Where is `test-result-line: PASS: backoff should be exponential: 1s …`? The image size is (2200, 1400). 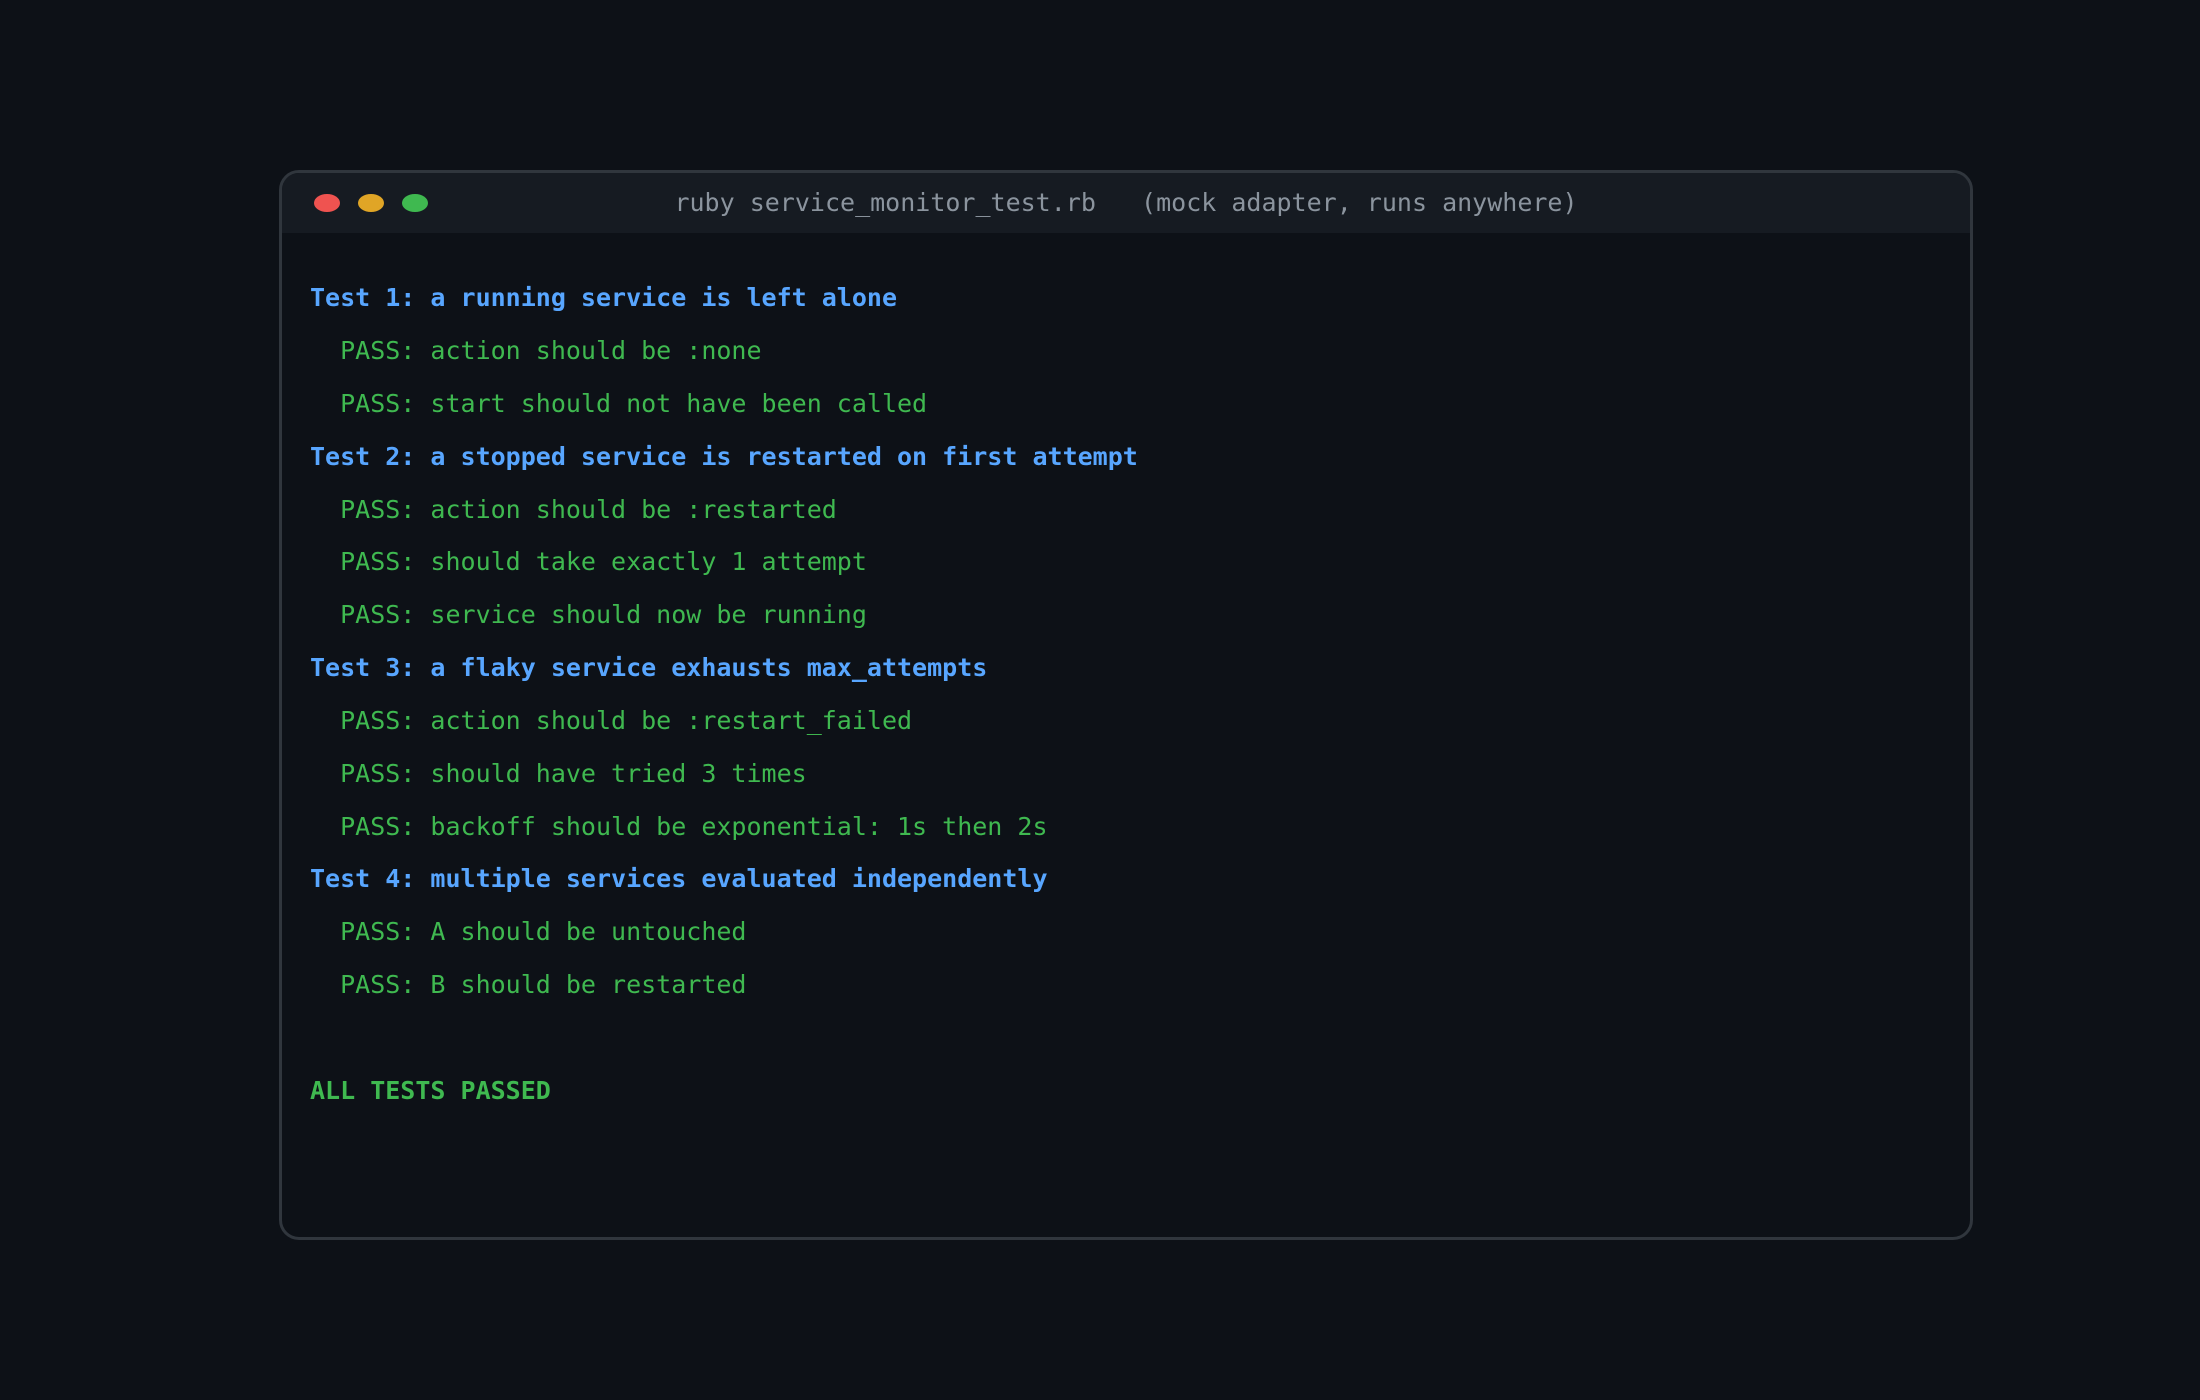
test-result-line: PASS: backoff should be exponential: 1s … is located at coordinates (679, 826).